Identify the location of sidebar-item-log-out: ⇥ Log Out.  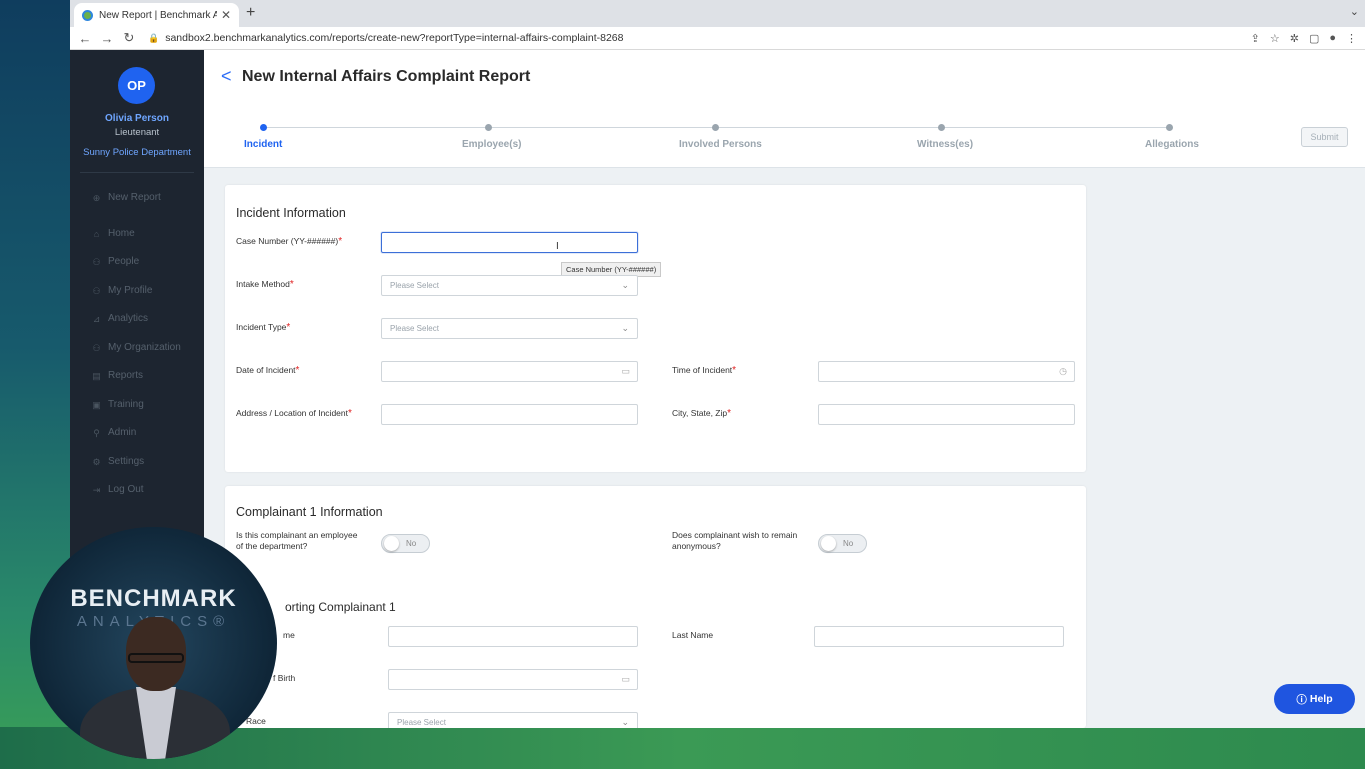
(117, 489).